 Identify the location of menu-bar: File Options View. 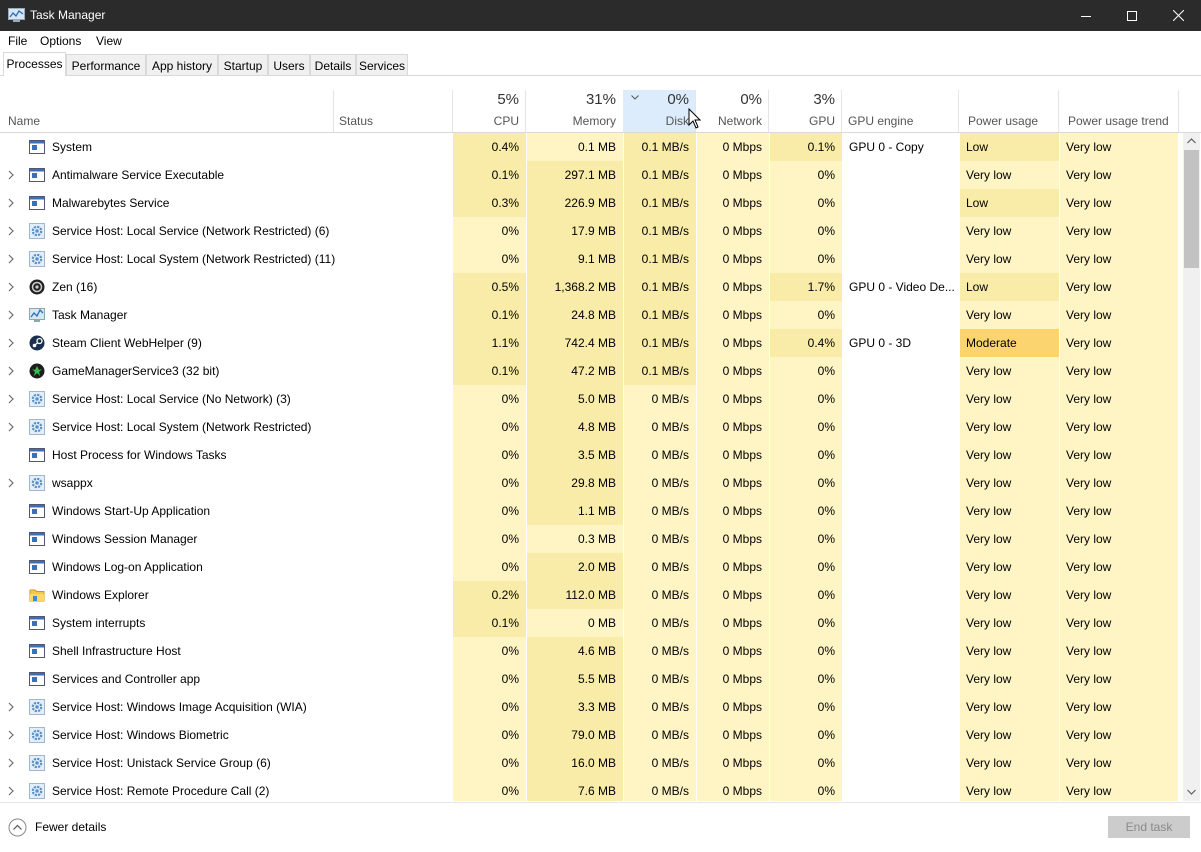
(600, 41).